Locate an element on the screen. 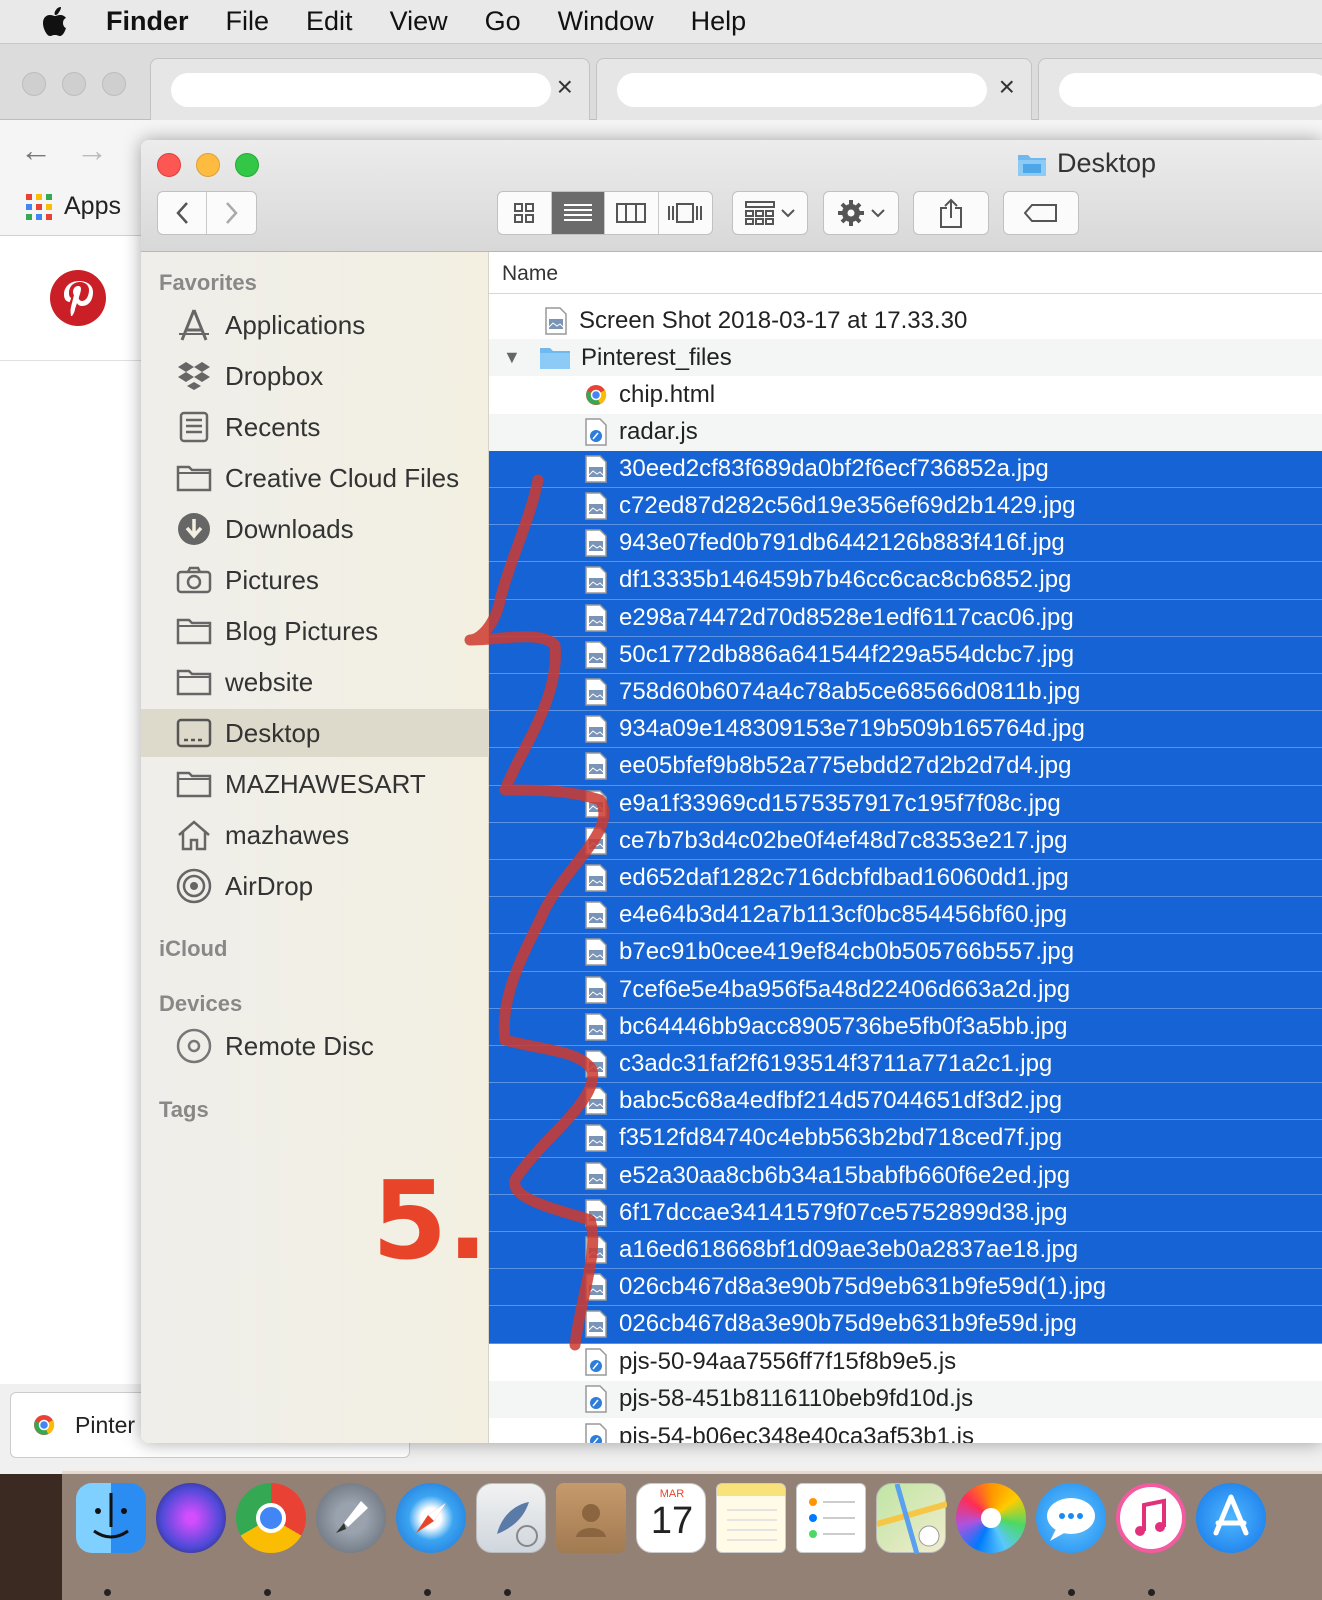  notes-dock-icon is located at coordinates (751, 1518).